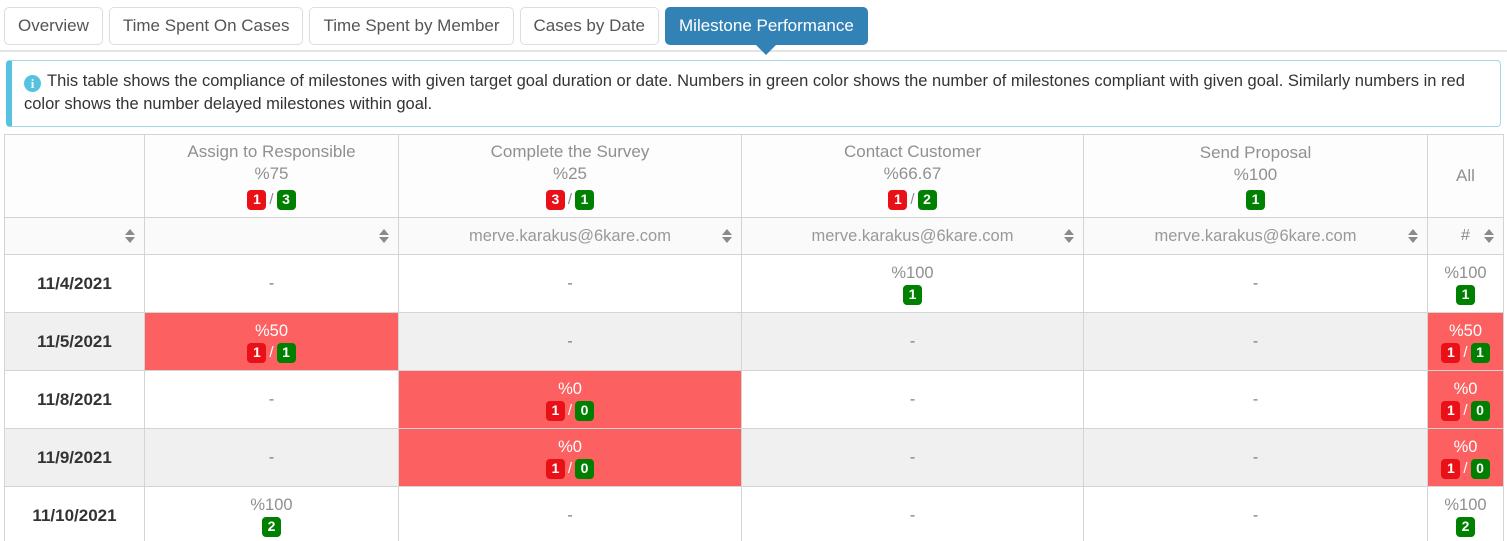 The image size is (1507, 541). Describe the element at coordinates (271, 174) in the screenshot. I see `column-header-percent: %75` at that location.